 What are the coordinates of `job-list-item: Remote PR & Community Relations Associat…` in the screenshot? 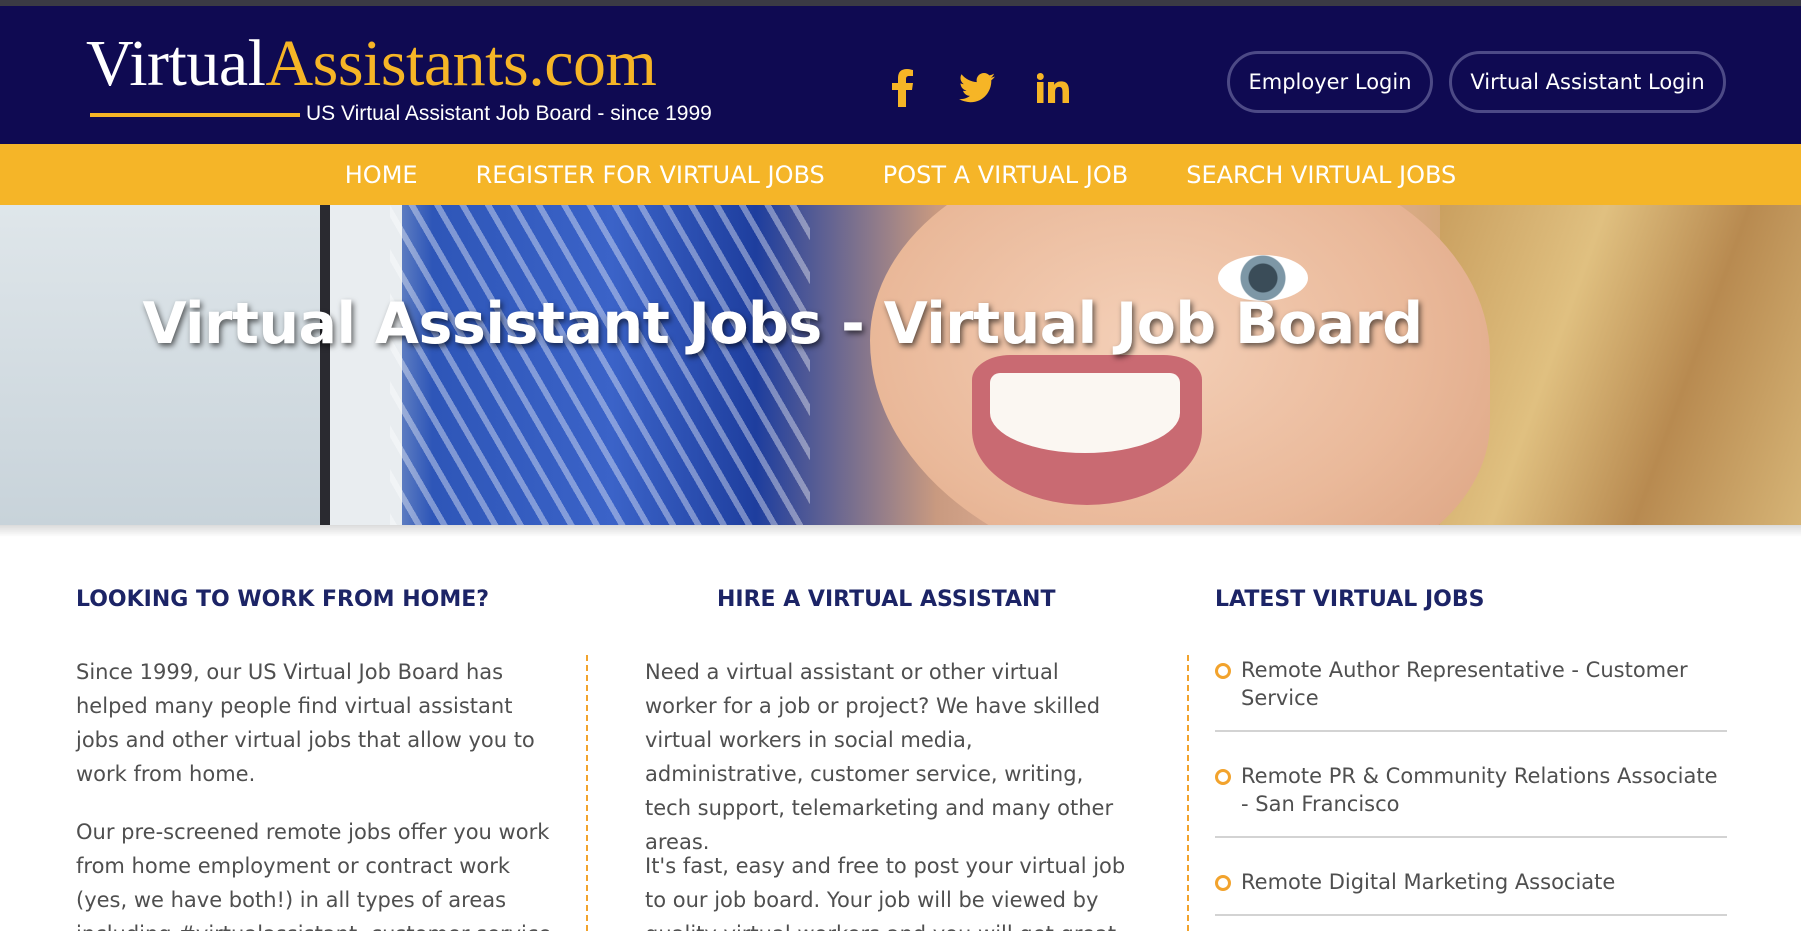 It's located at (1471, 797).